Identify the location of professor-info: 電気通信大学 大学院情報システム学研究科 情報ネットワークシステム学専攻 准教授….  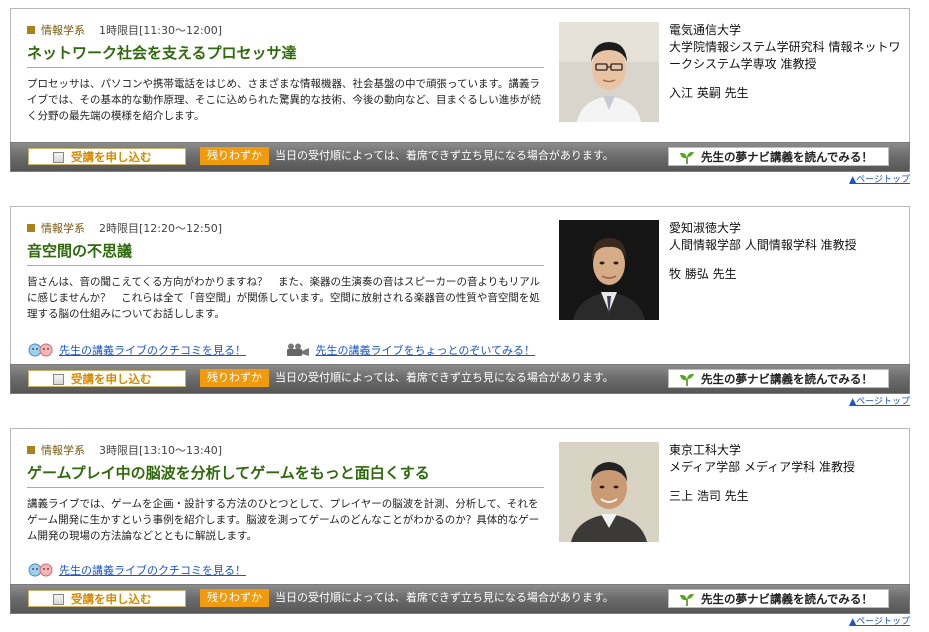
(789, 62).